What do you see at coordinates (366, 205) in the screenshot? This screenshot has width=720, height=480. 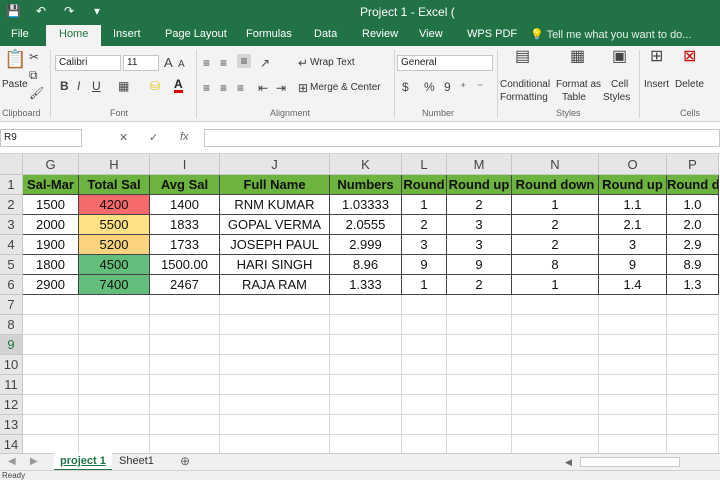 I see `table-cell: 1.03333` at bounding box center [366, 205].